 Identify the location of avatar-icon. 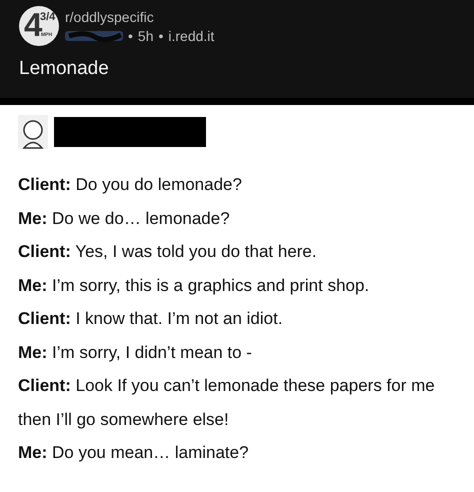
(33, 132).